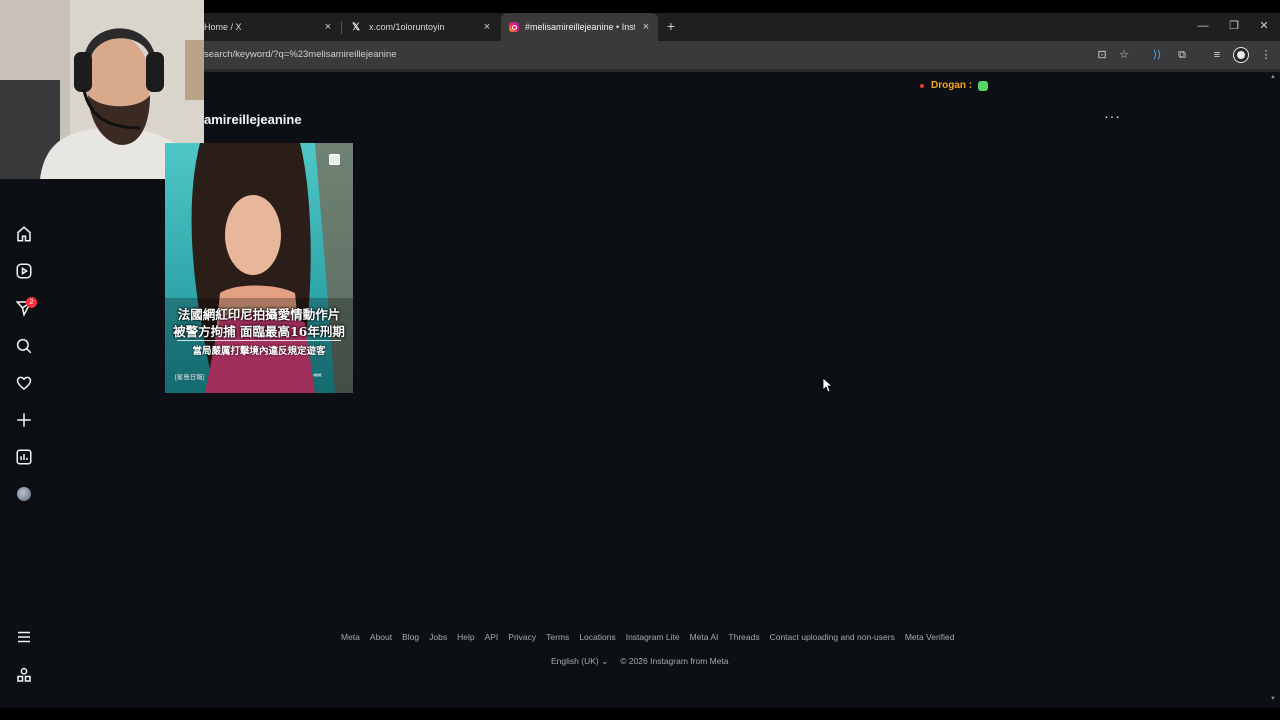  I want to click on home-icon, so click(24, 234).